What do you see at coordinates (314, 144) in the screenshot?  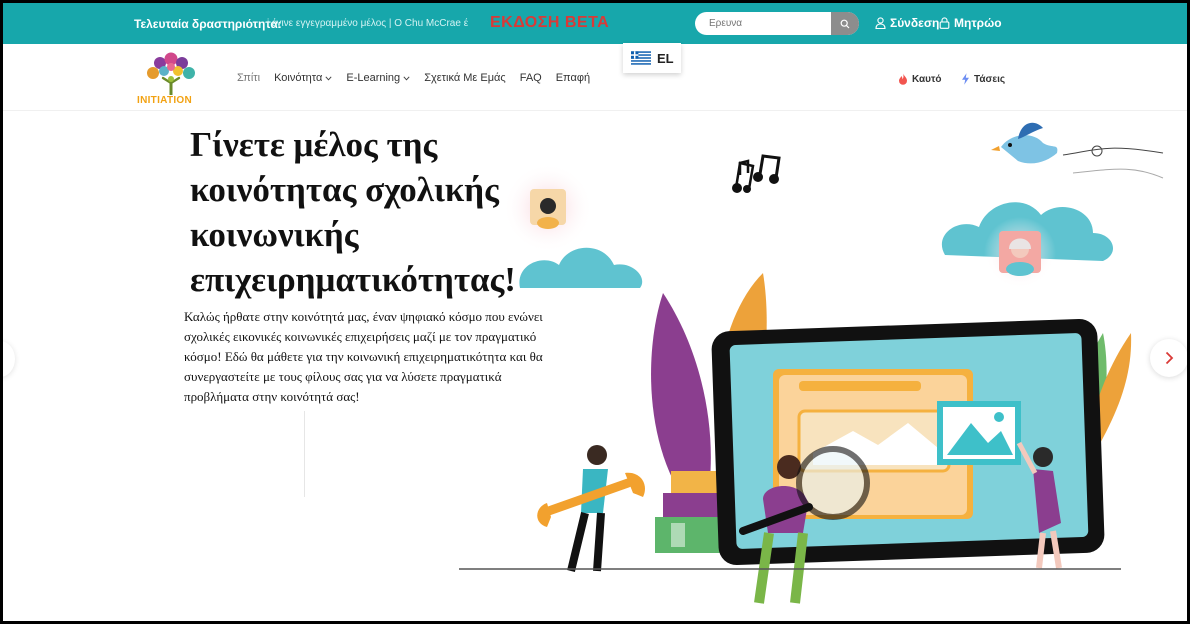 I see `hero-title-line: Γίνετε μέλος της` at bounding box center [314, 144].